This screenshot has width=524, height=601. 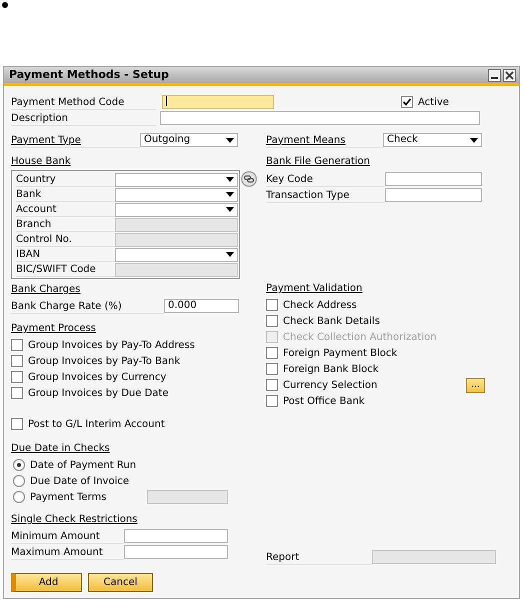 What do you see at coordinates (315, 289) in the screenshot?
I see `section-heading: Payment Validation` at bounding box center [315, 289].